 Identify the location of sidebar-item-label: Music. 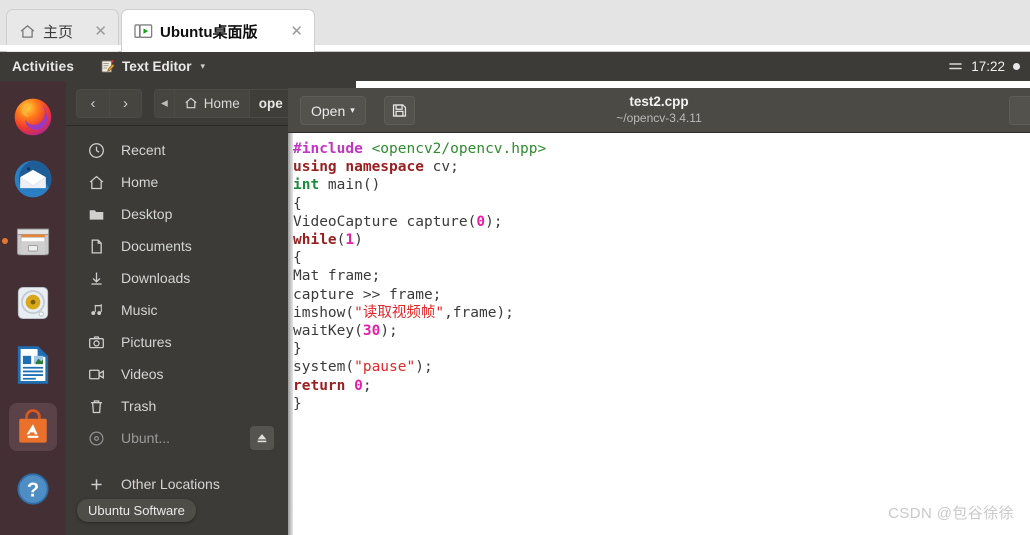
(139, 310).